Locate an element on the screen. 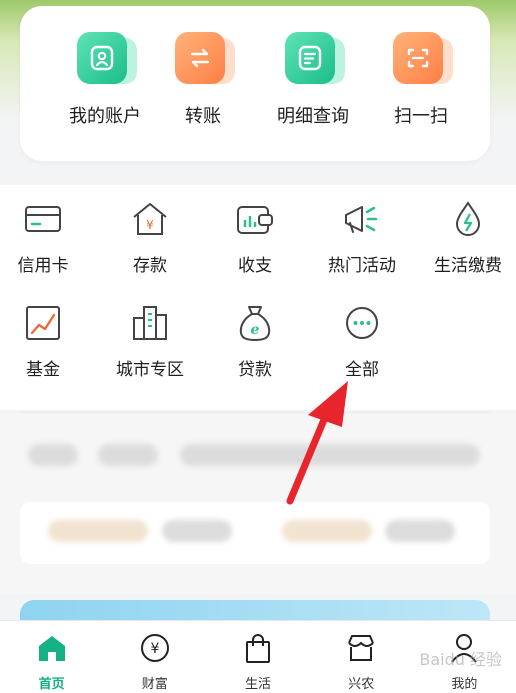 The width and height of the screenshot is (516, 693). svg-text: e is located at coordinates (255, 330).